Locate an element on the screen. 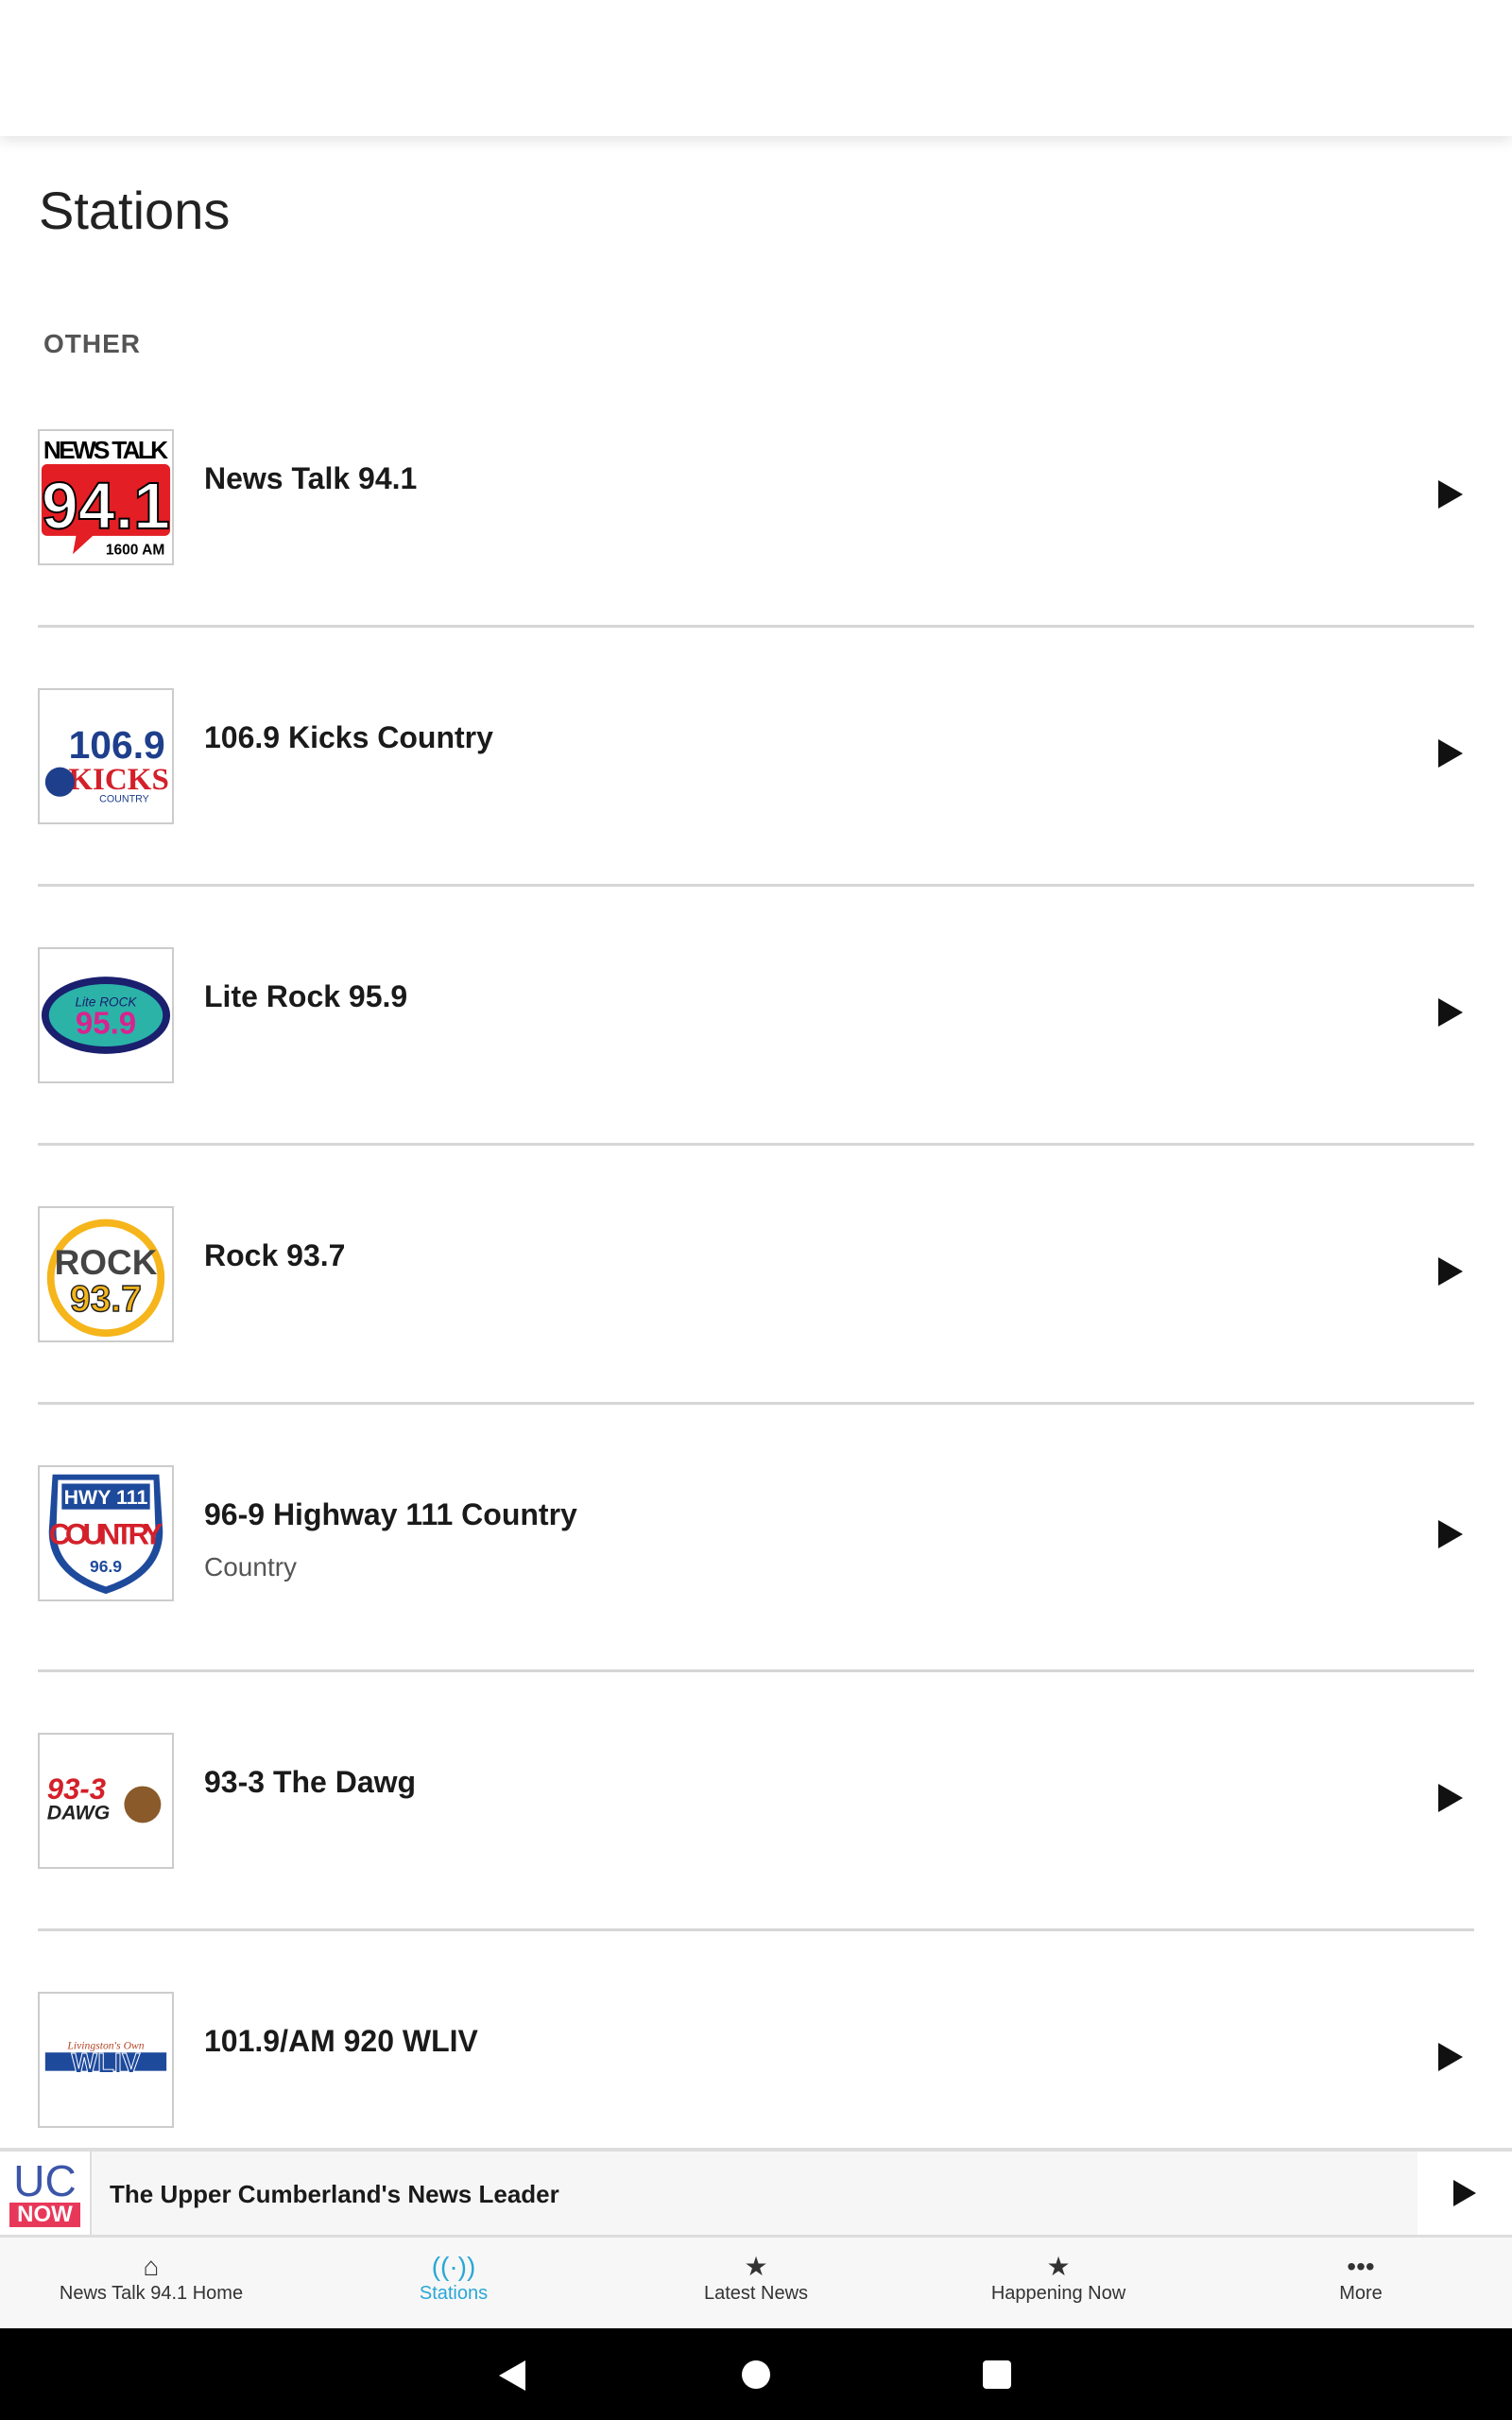 The height and width of the screenshot is (2420, 1512). station-logo: 106.9 KICKS COUNTRY is located at coordinates (106, 756).